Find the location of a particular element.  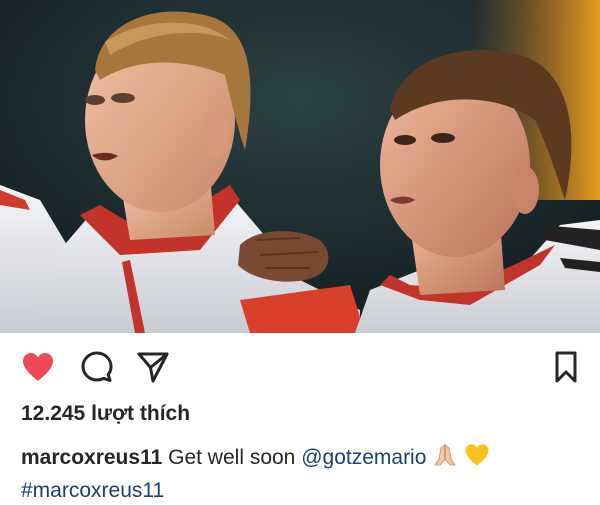

caption-username: marcoxreus11 is located at coordinates (91, 457).